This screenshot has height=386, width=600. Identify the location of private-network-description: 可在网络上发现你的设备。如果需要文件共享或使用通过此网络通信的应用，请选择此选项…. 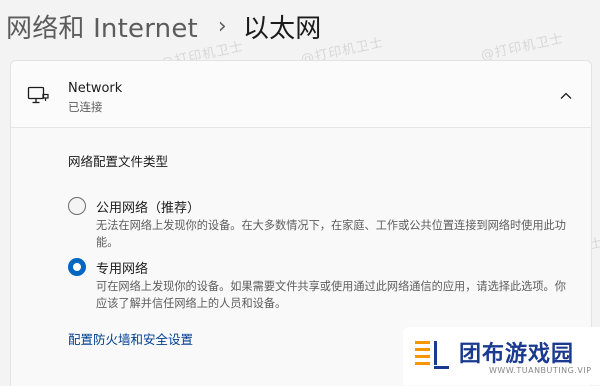
(331, 295).